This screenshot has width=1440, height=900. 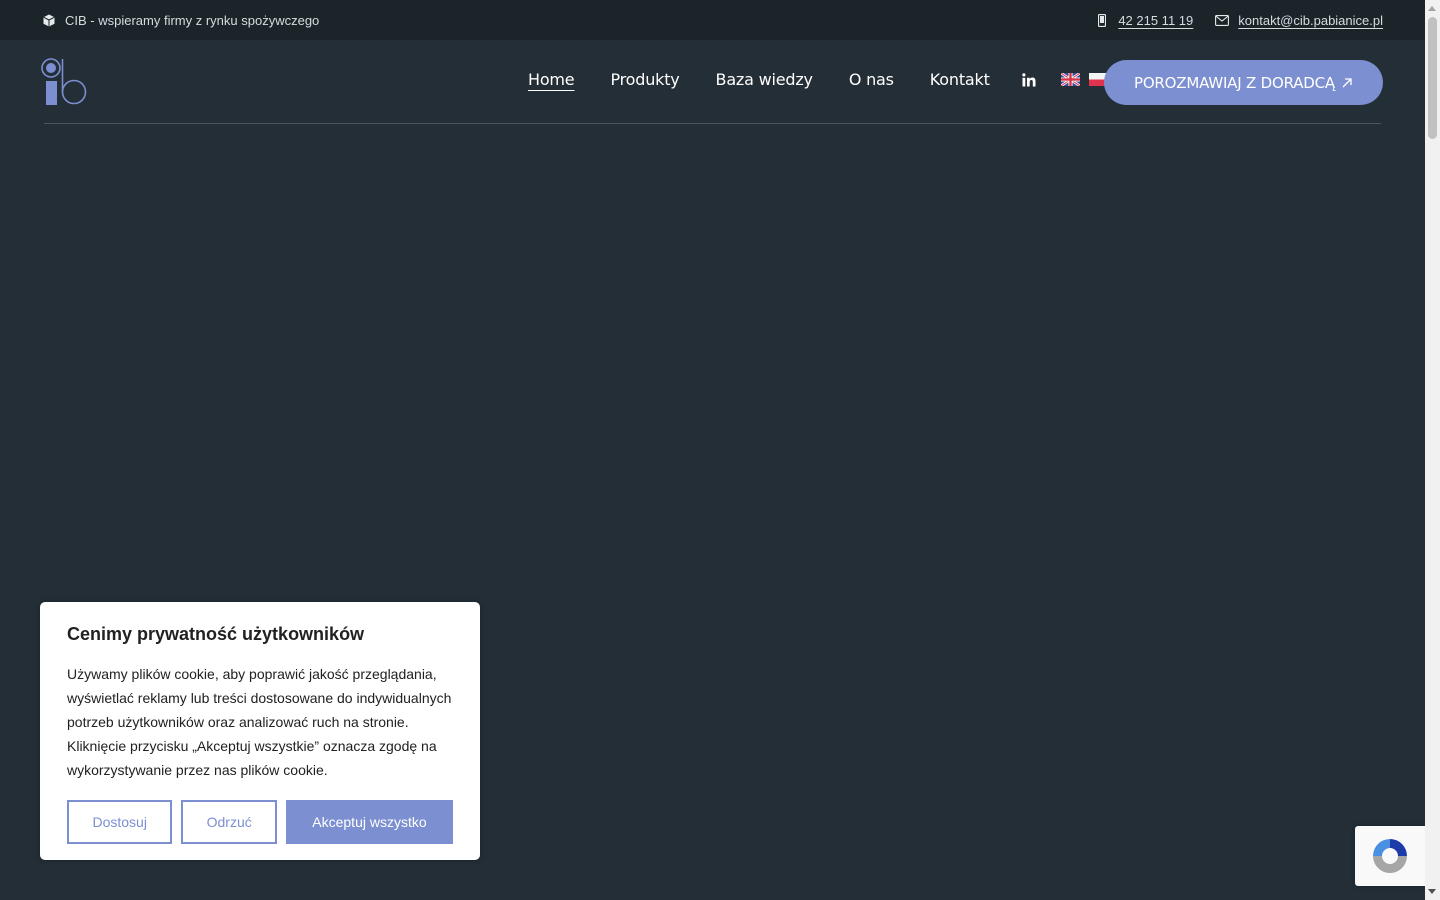 I want to click on linkedin-icon, so click(x=1028, y=79).